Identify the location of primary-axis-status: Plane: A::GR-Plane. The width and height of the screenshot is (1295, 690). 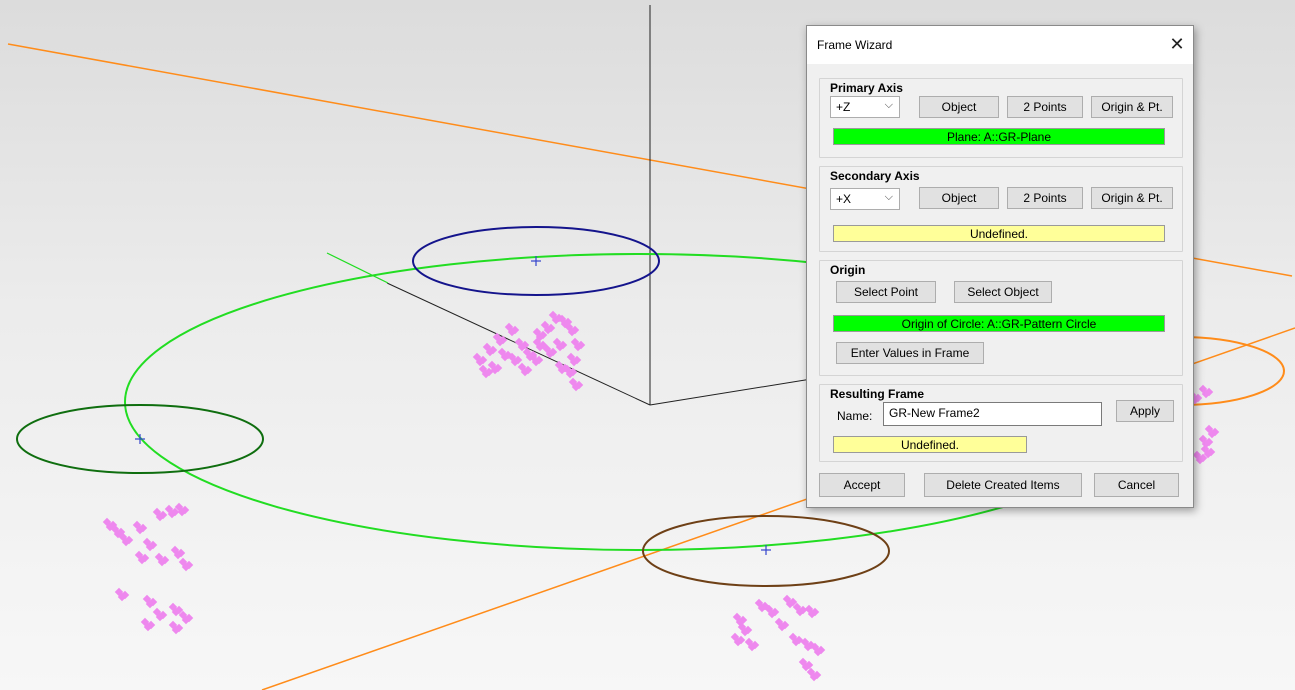
(999, 136).